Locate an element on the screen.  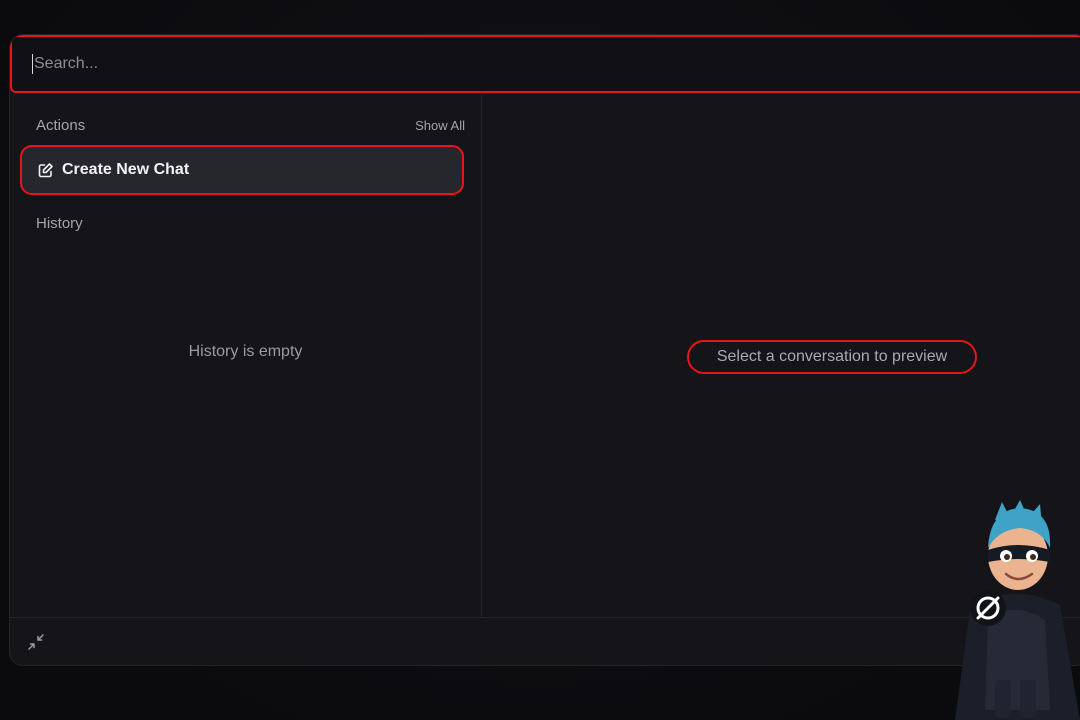
preview-hint: Select a conversation to preview is located at coordinates (832, 357).